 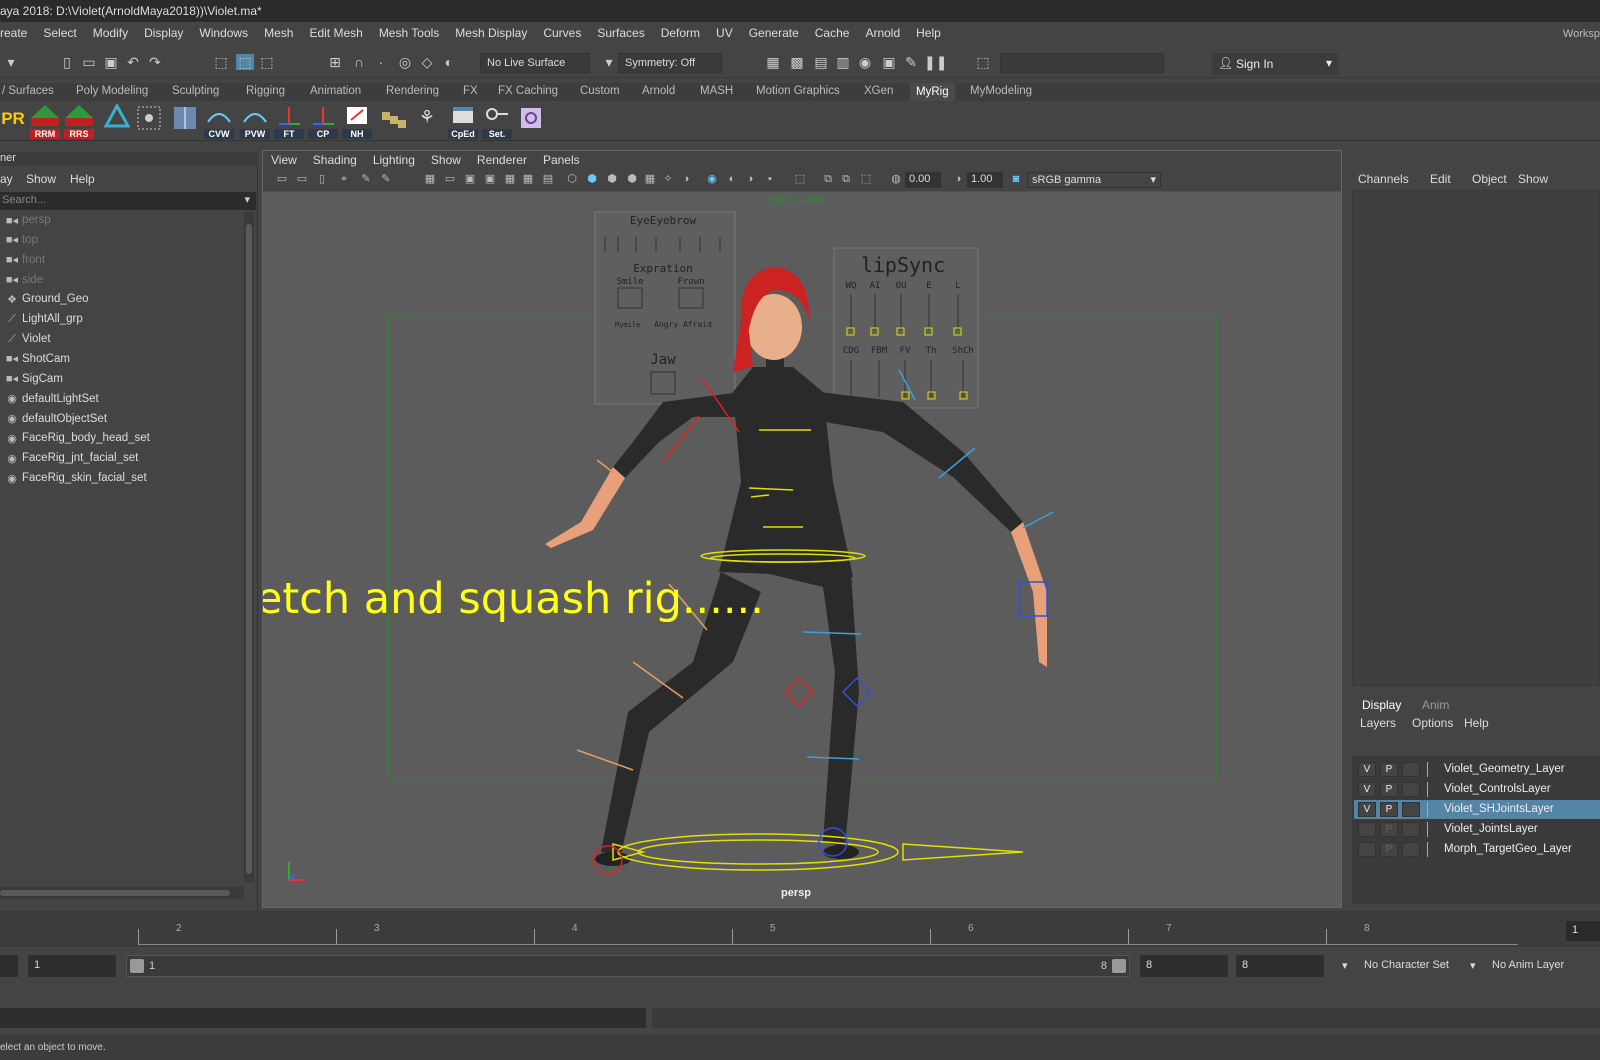 What do you see at coordinates (359, 62) in the screenshot?
I see `snap-curve-icon: ∩` at bounding box center [359, 62].